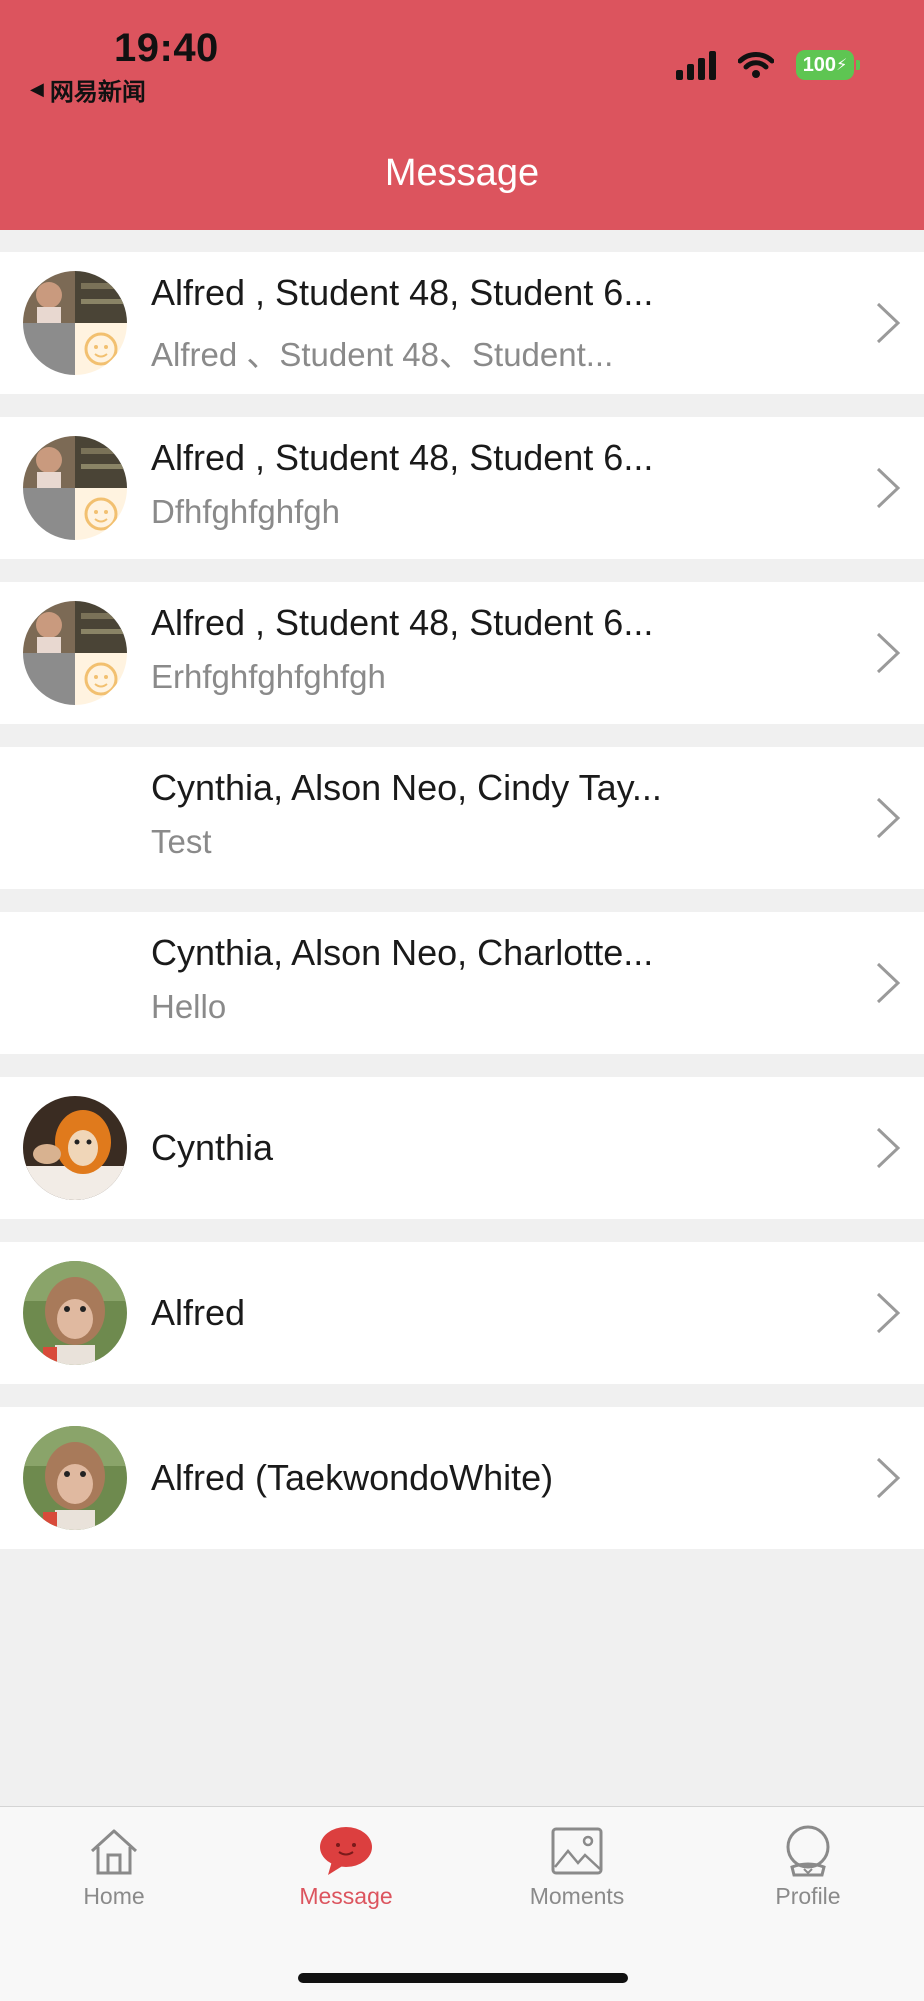  What do you see at coordinates (212, 1147) in the screenshot?
I see `conversation-name: Cynthia` at bounding box center [212, 1147].